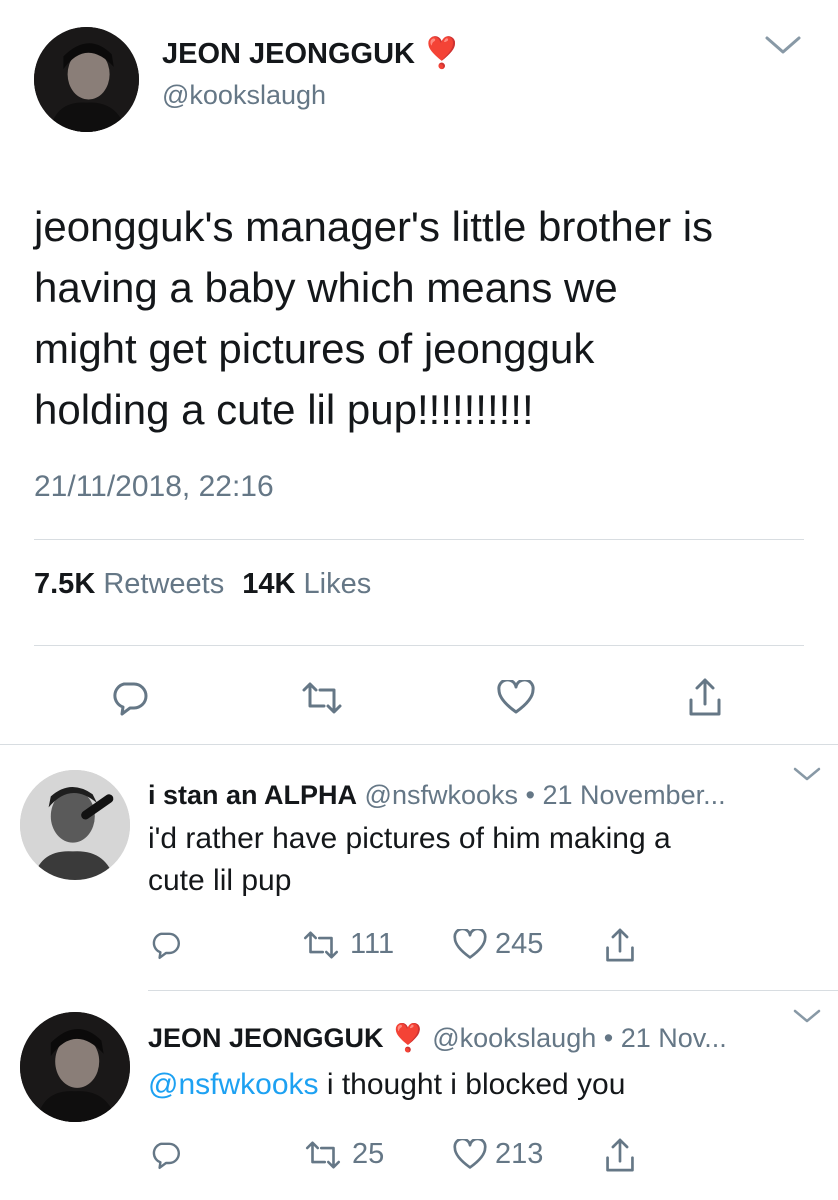  I want to click on likes-count: 14K, so click(269, 584).